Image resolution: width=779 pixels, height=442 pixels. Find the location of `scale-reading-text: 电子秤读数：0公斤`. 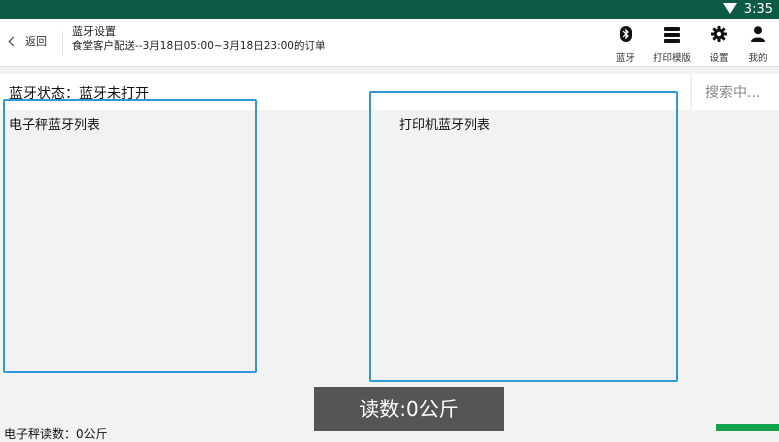

scale-reading-text: 电子秤读数：0公斤 is located at coordinates (56, 434).